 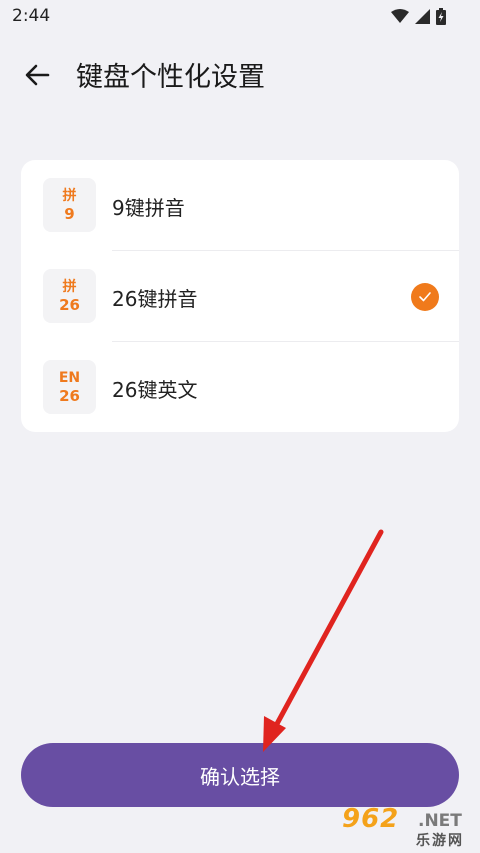 What do you see at coordinates (155, 299) in the screenshot?
I see `option-label: 26键拼音` at bounding box center [155, 299].